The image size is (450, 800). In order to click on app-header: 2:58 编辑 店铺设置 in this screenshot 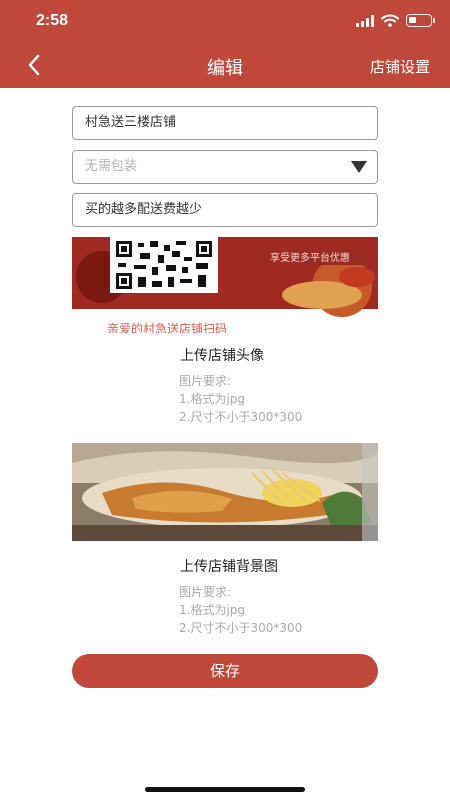, I will do `click(225, 44)`.